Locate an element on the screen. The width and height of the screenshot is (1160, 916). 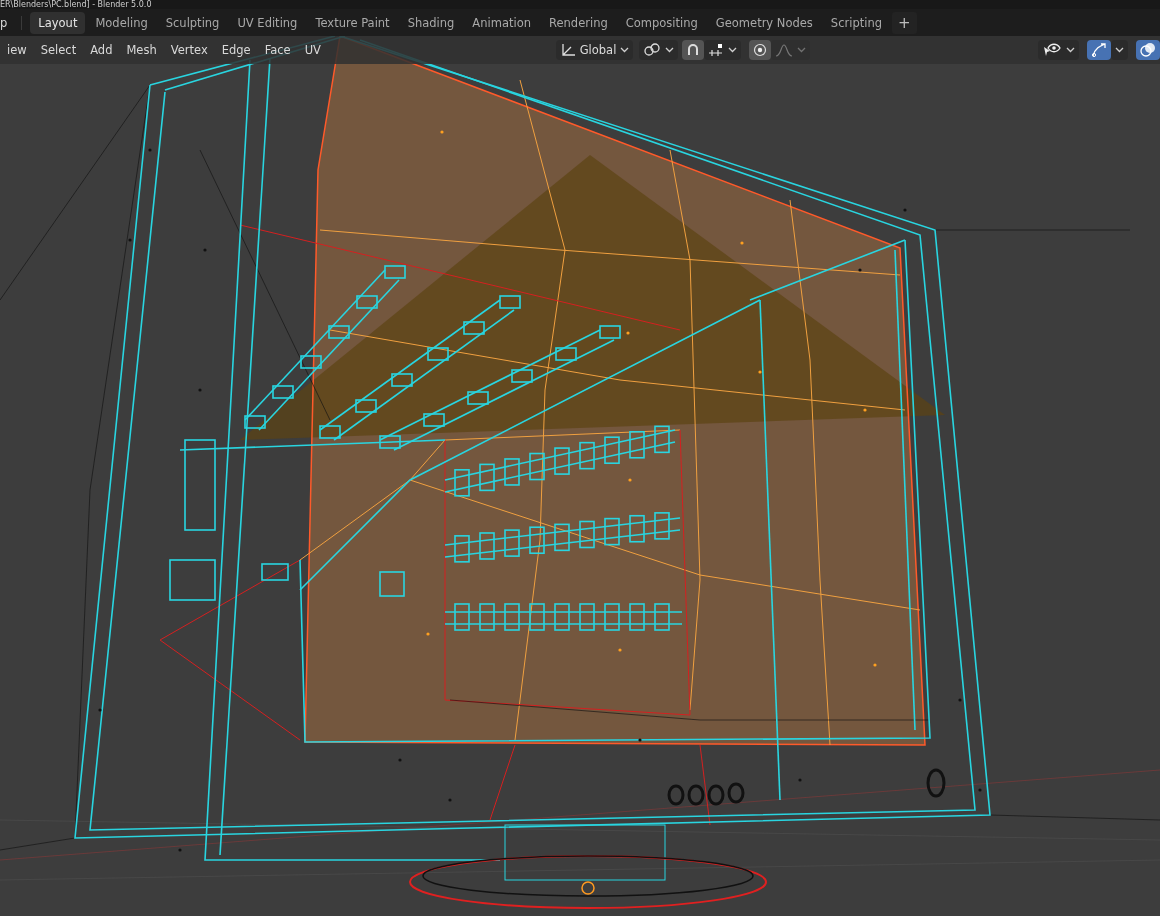
help-menu: p is located at coordinates (11, 22).